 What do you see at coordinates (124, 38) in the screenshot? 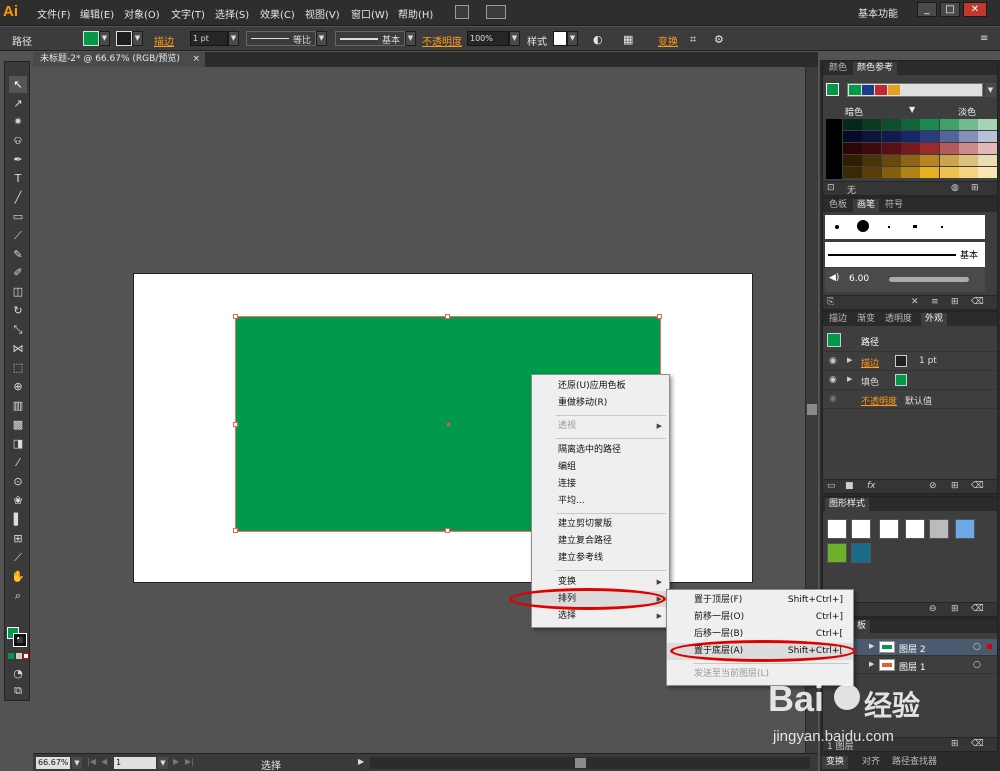
I see `stroke-swatch` at bounding box center [124, 38].